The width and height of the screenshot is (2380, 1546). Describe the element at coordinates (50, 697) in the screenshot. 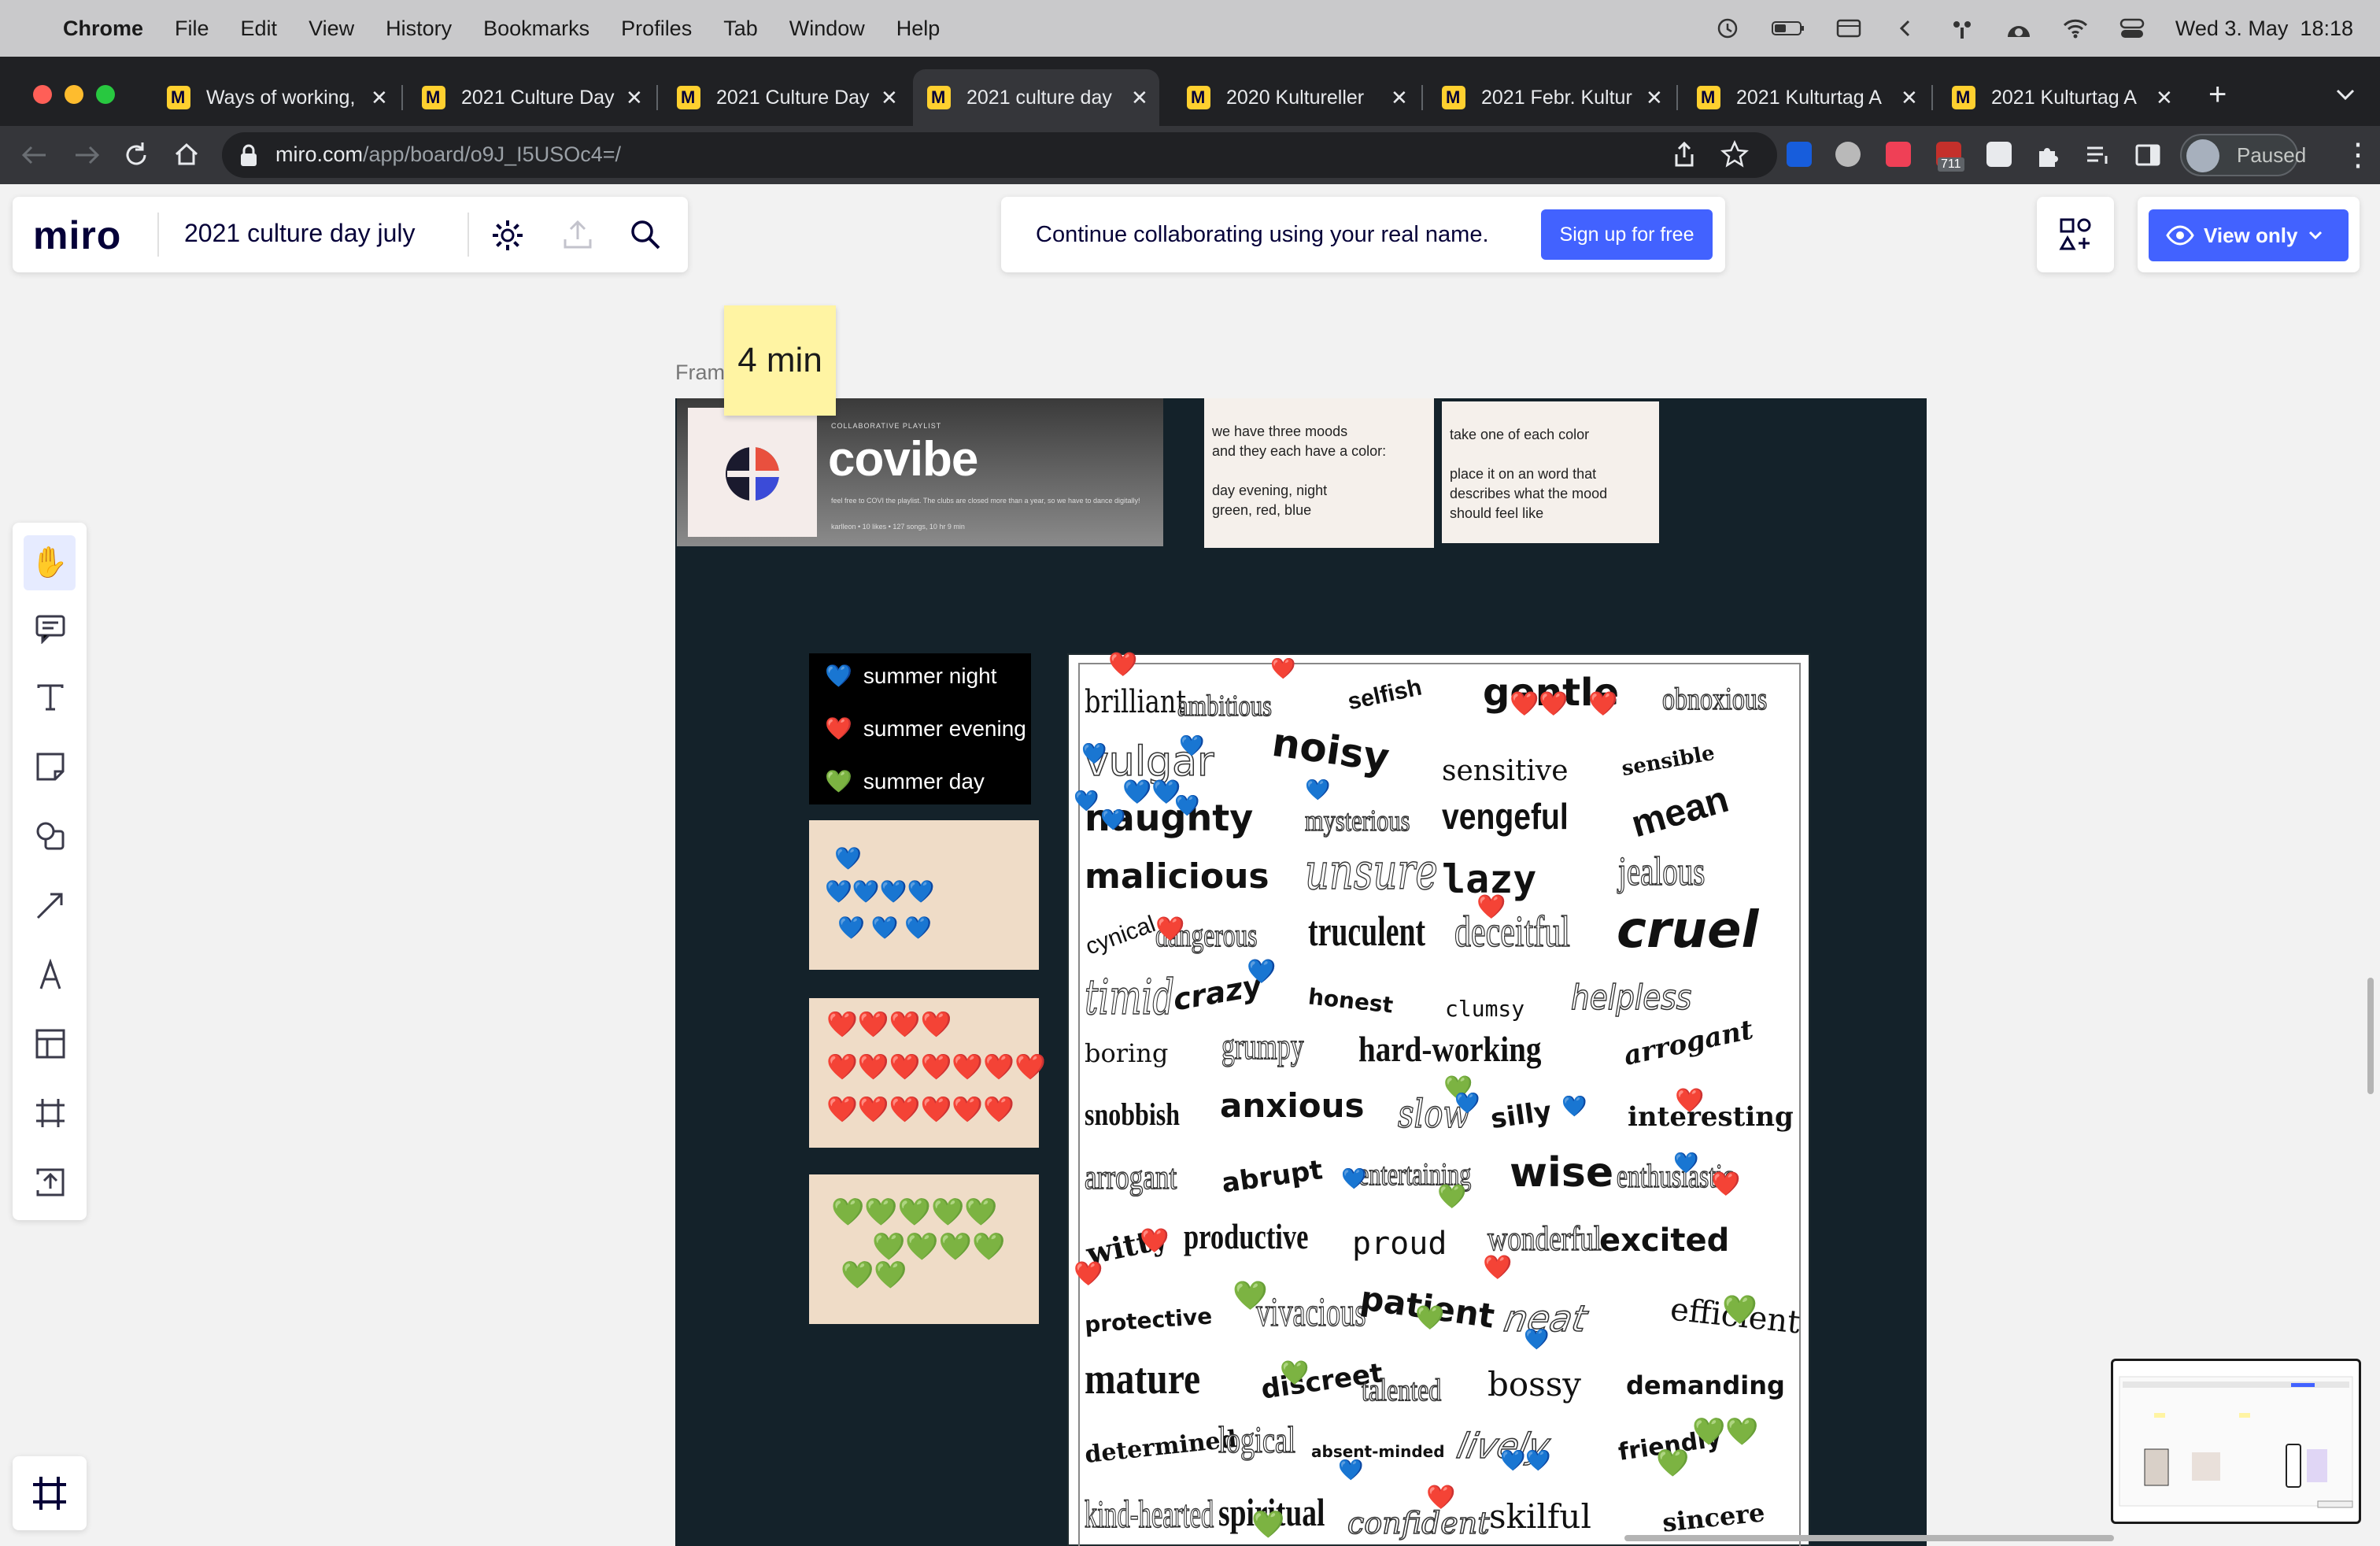

I see `text-tool-icon` at that location.